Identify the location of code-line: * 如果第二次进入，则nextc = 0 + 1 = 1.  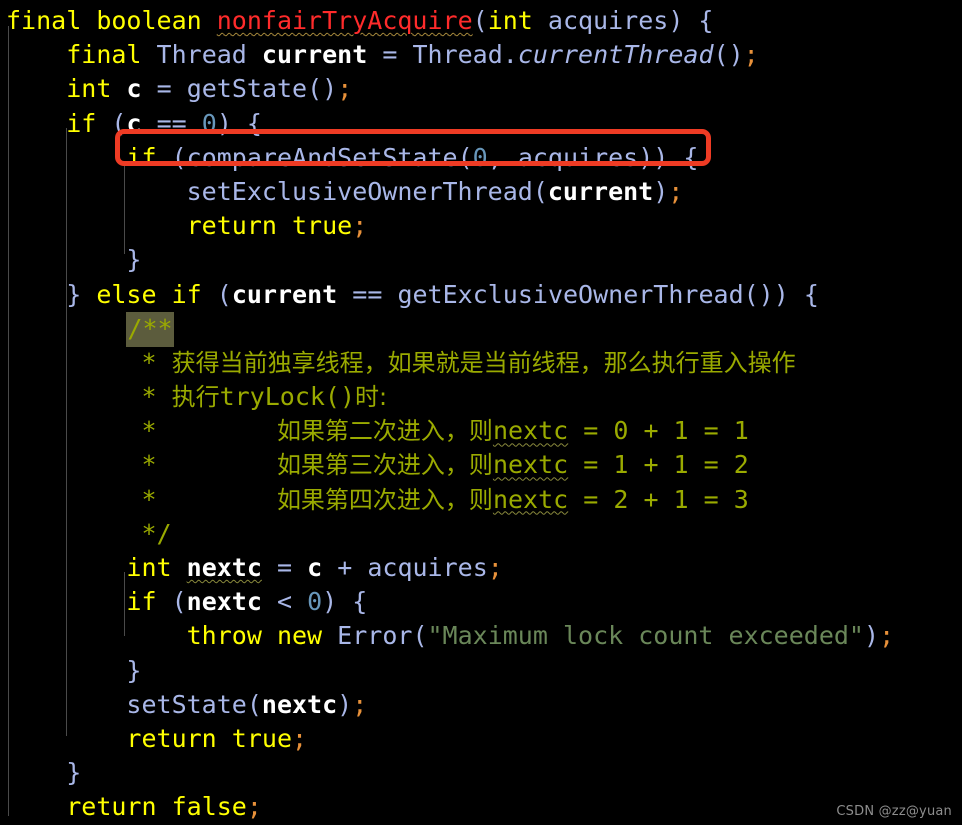
(481, 431).